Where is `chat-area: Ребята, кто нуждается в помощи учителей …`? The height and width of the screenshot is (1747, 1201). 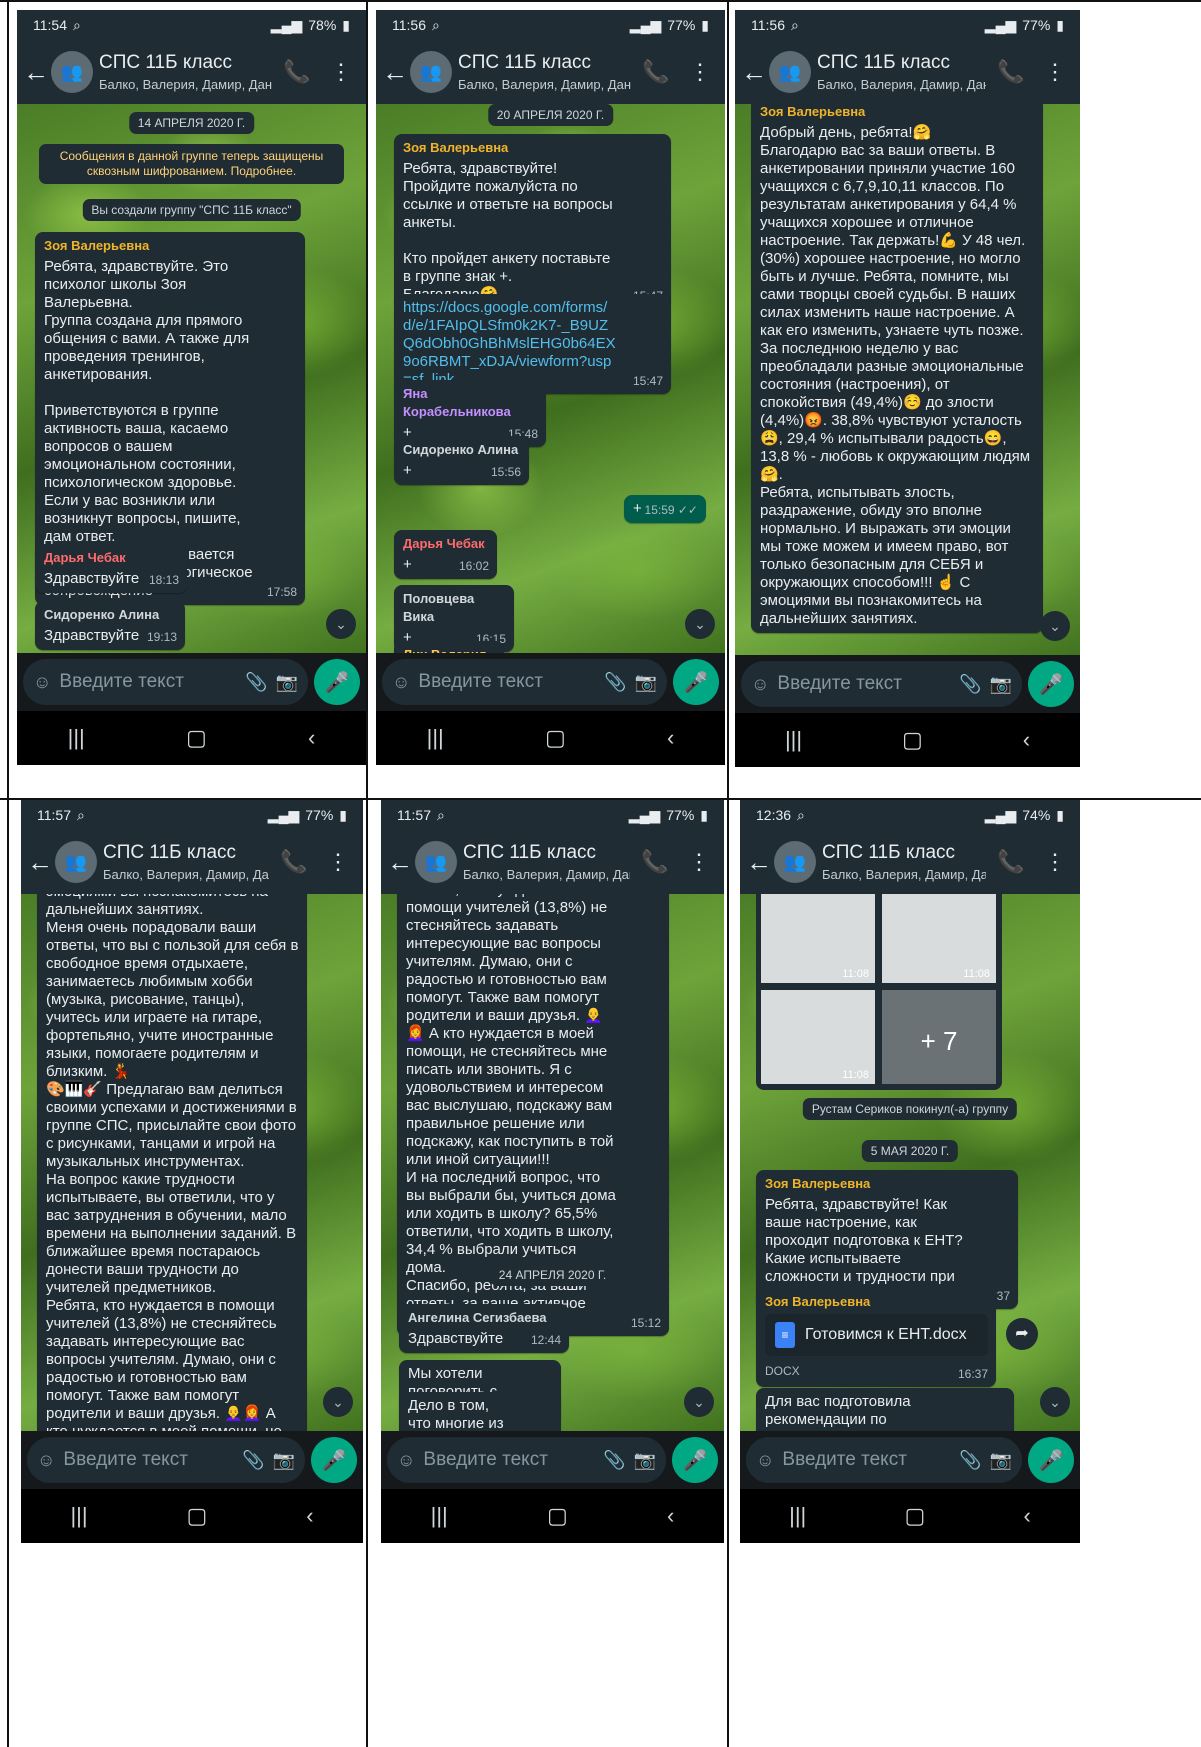 chat-area: Ребята, кто нуждается в помощи учителей … is located at coordinates (552, 1162).